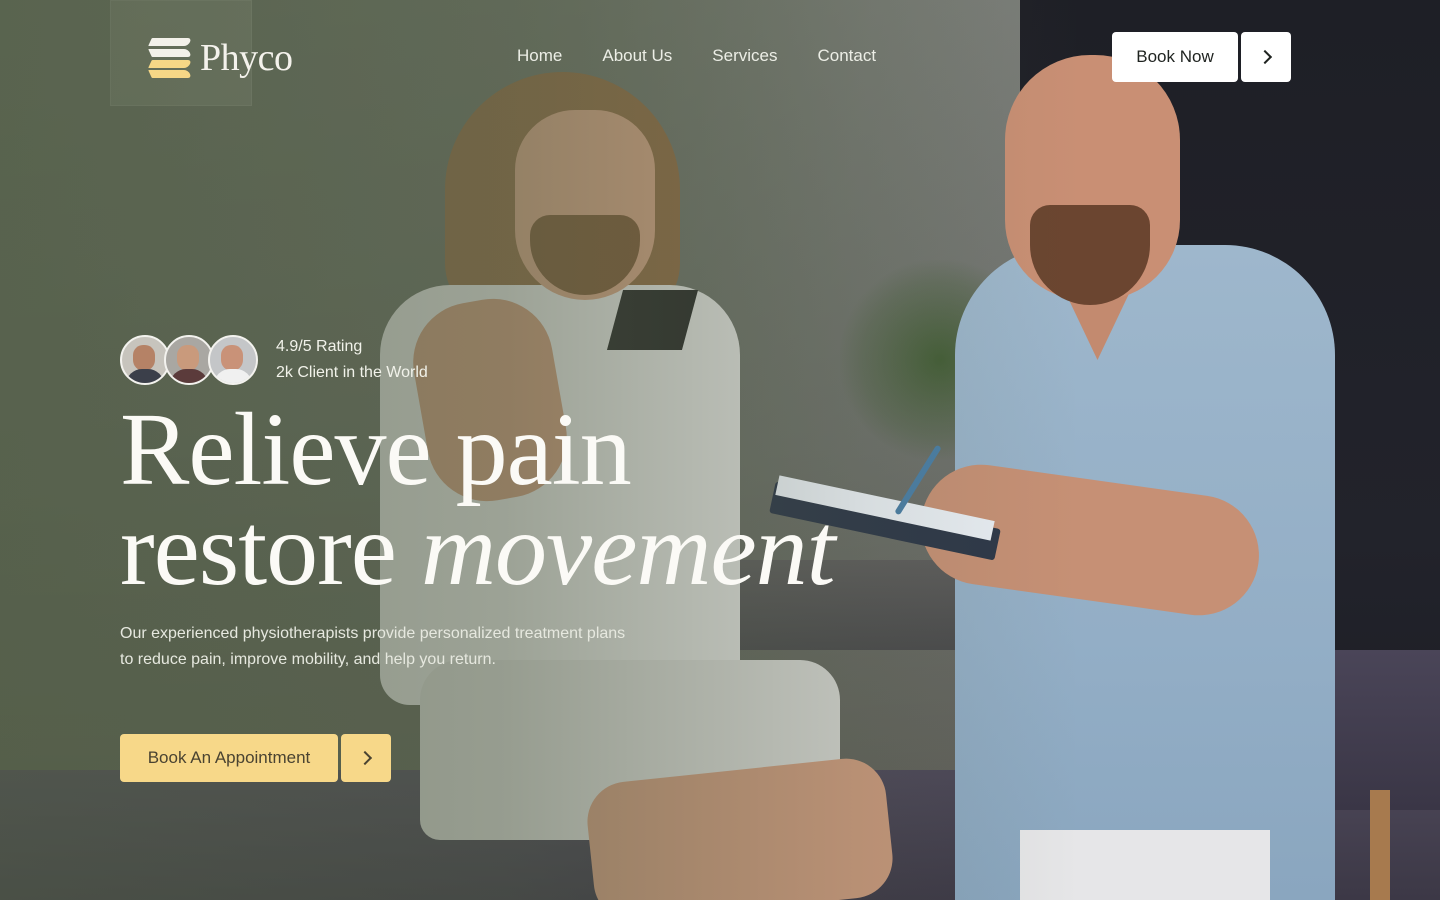 Image resolution: width=1440 pixels, height=900 pixels. Describe the element at coordinates (170, 58) in the screenshot. I see `layered-stripes-logo-icon` at that location.